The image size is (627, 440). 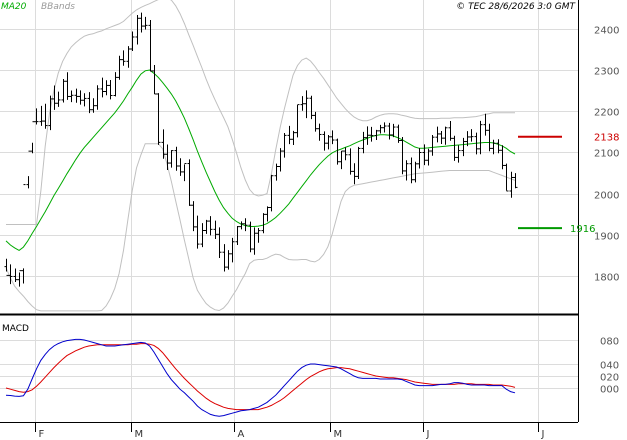 What do you see at coordinates (609, 378) in the screenshot?
I see `macd-tick-label: 020` at bounding box center [609, 378].